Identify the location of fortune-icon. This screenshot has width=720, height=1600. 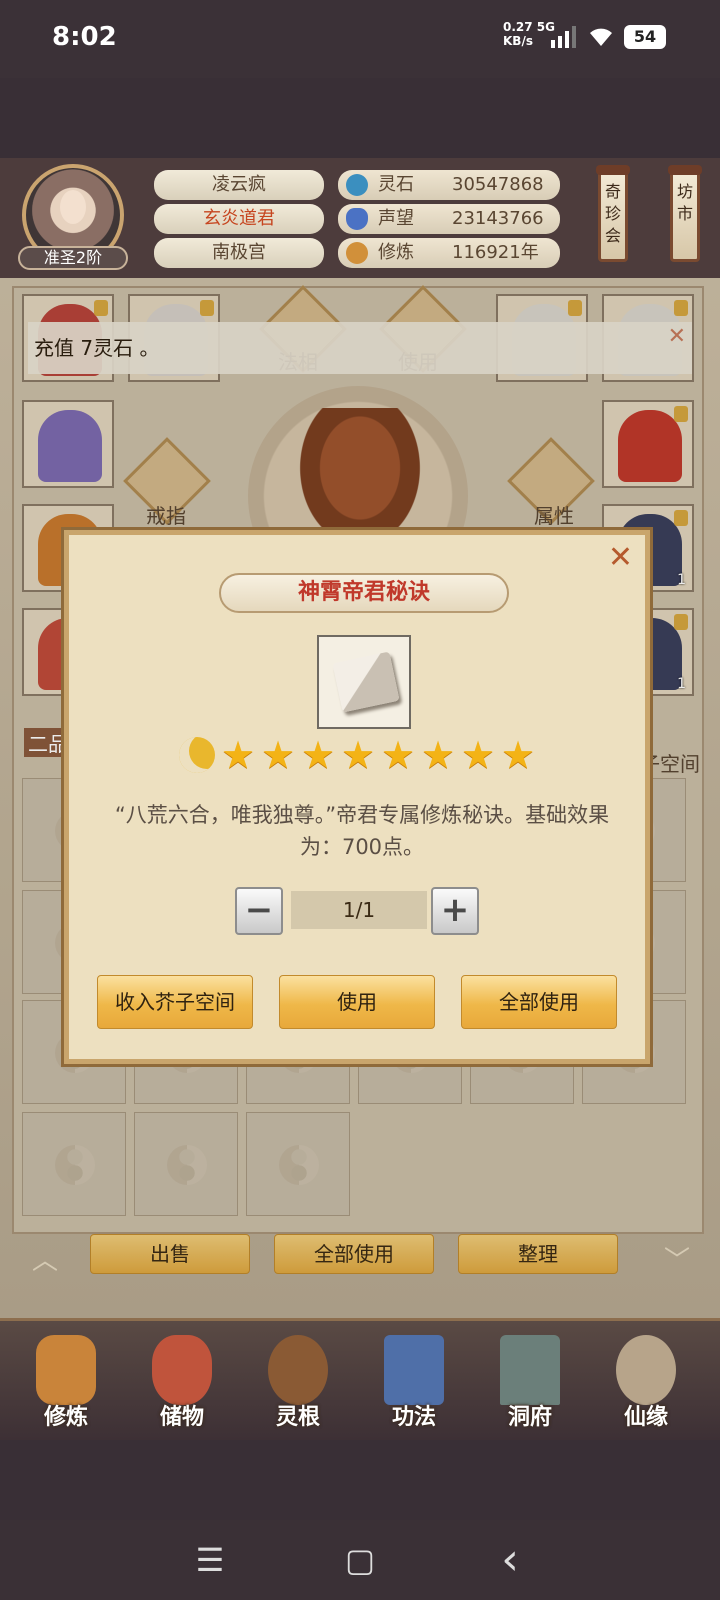
(646, 1370).